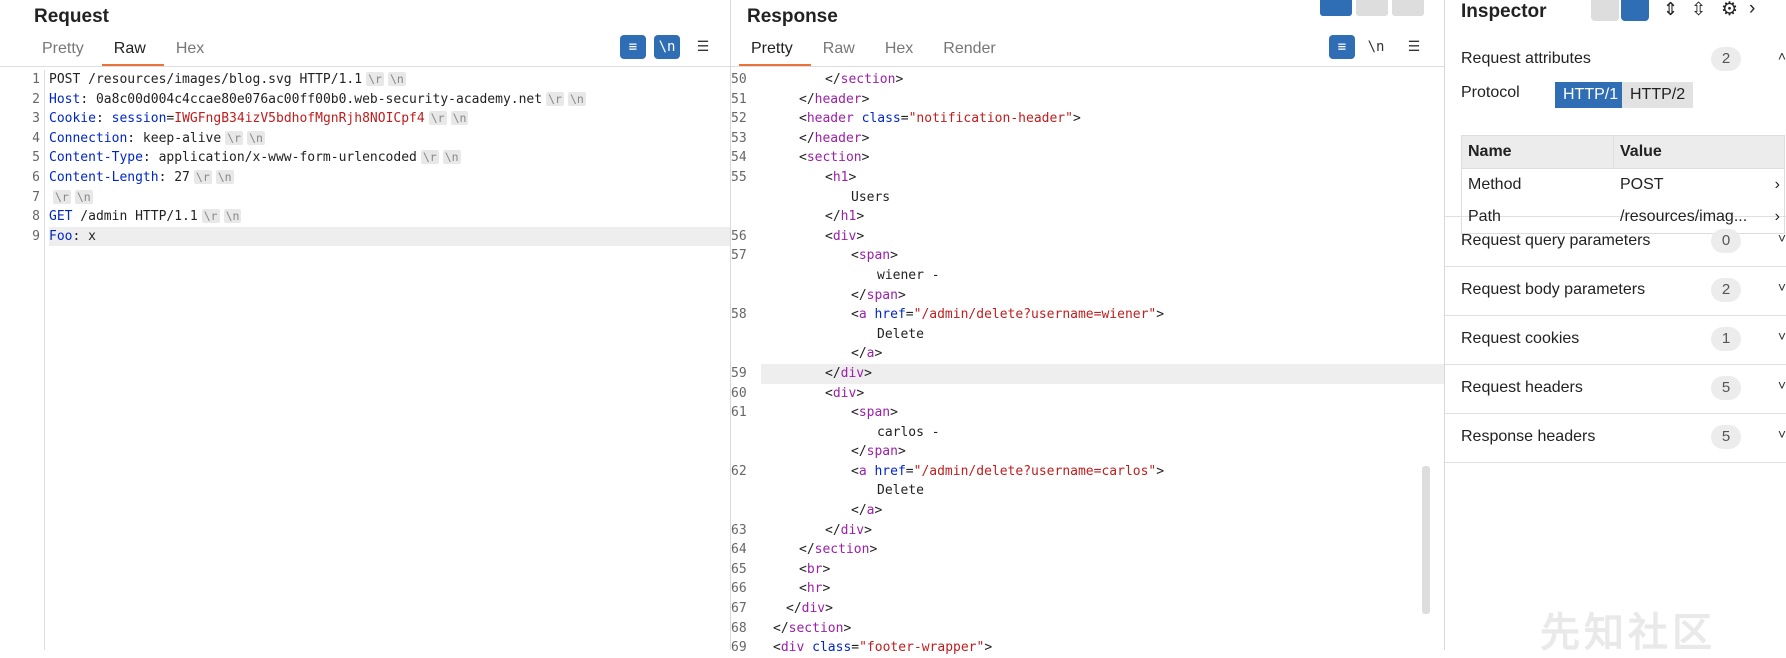  I want to click on line-number: 1, so click(36, 79).